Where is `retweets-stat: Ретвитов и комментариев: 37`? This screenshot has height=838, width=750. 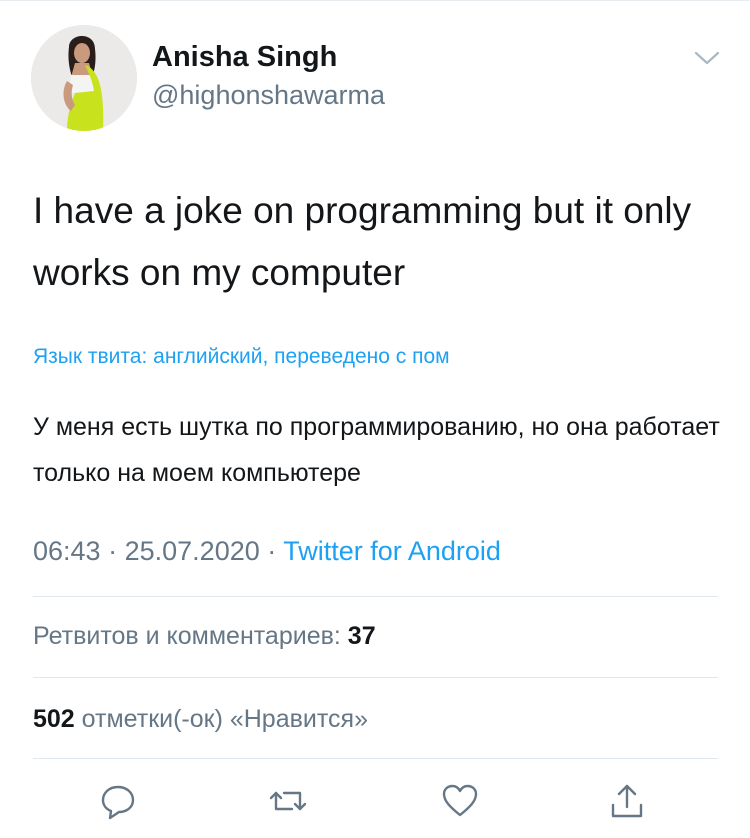
retweets-stat: Ретвитов и комментариев: 37 is located at coordinates (204, 636).